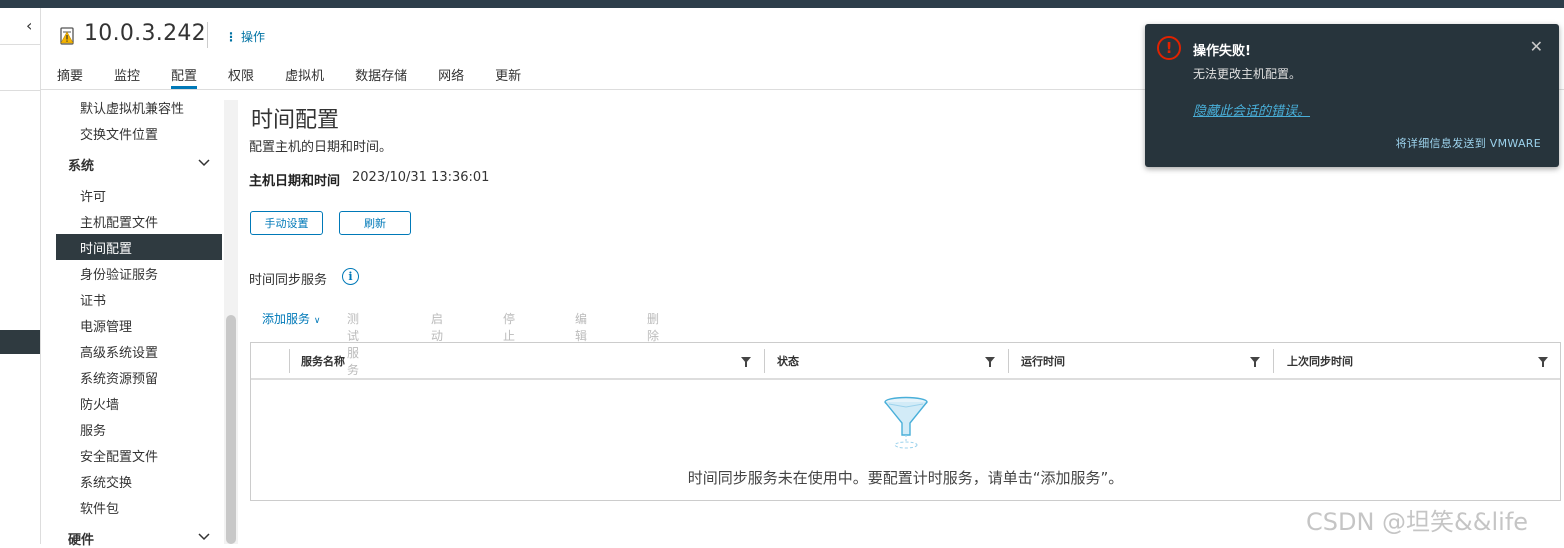 The height and width of the screenshot is (548, 1564). What do you see at coordinates (317, 321) in the screenshot?
I see `chevron-down-icon: ∨` at bounding box center [317, 321].